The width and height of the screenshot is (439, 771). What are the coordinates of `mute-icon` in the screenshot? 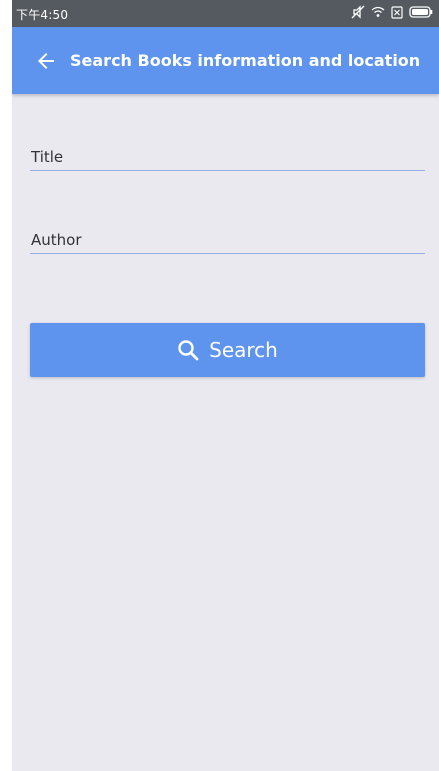 It's located at (358, 12).